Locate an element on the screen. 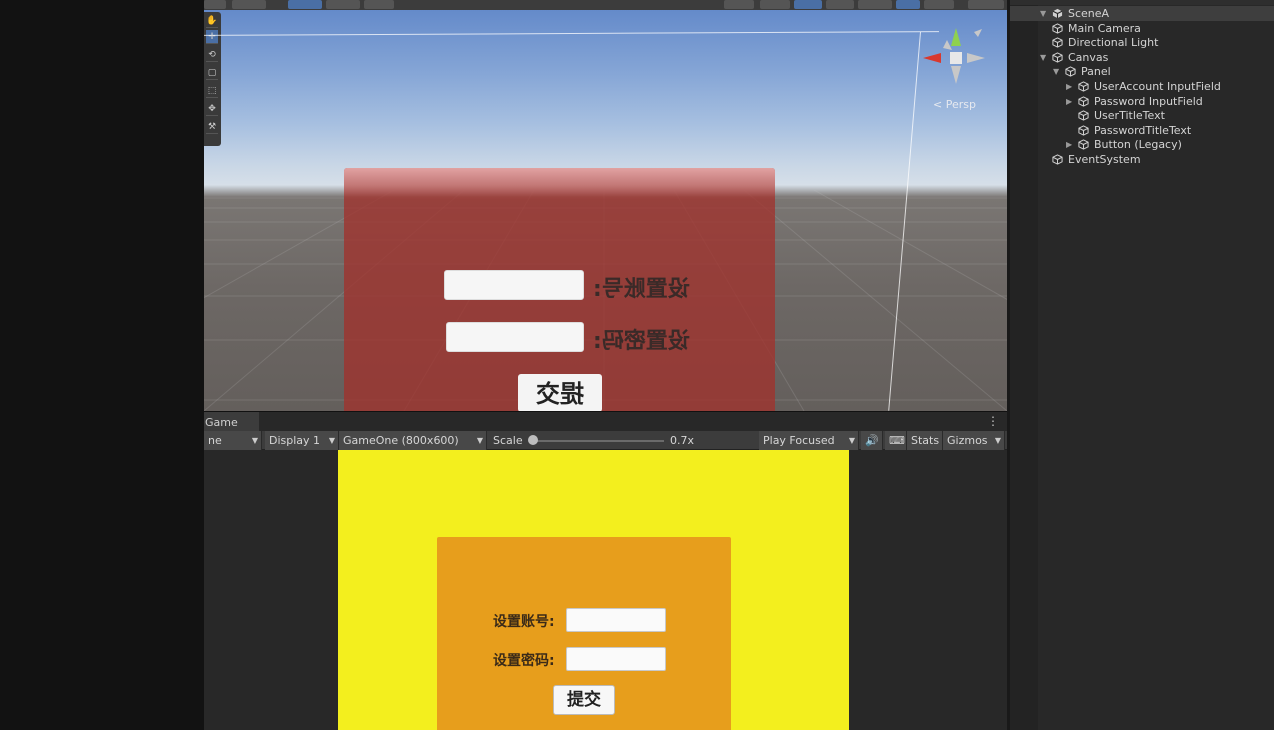 This screenshot has width=1274, height=730. hierarchy-item: Main Camera is located at coordinates (1142, 28).